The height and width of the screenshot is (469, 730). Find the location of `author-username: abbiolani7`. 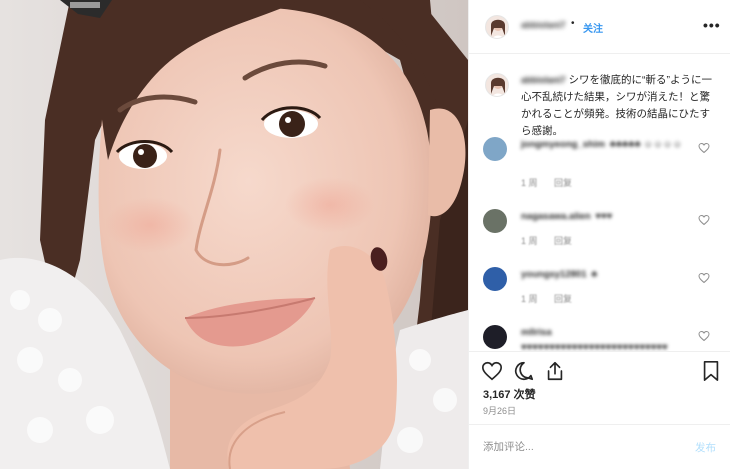

author-username: abbiolani7 is located at coordinates (543, 25).